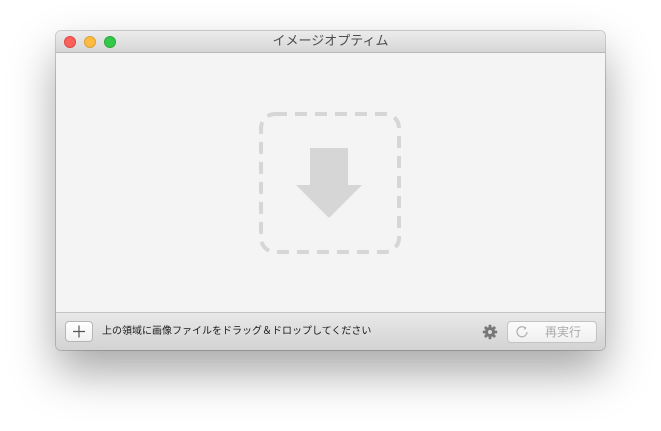 The width and height of the screenshot is (661, 431). I want to click on rerun-button: 再実行, so click(552, 332).